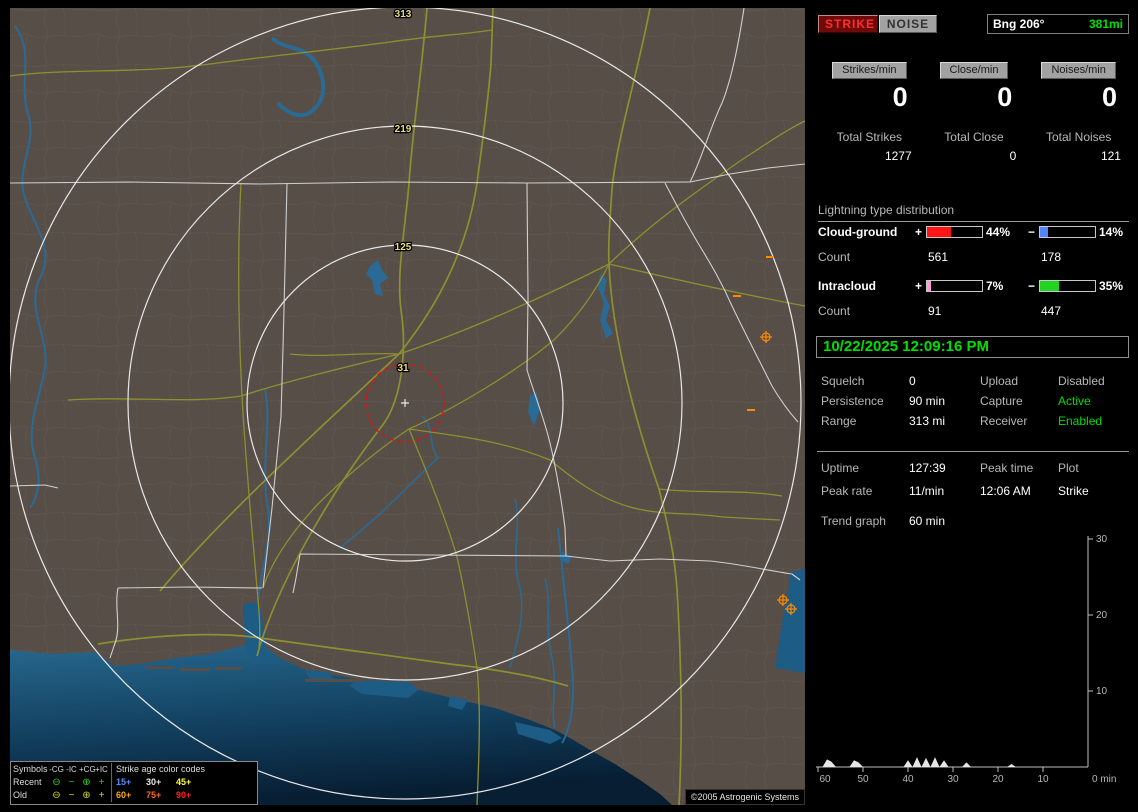 This screenshot has height=812, width=1138. I want to click on age-45: 45+, so click(184, 782).